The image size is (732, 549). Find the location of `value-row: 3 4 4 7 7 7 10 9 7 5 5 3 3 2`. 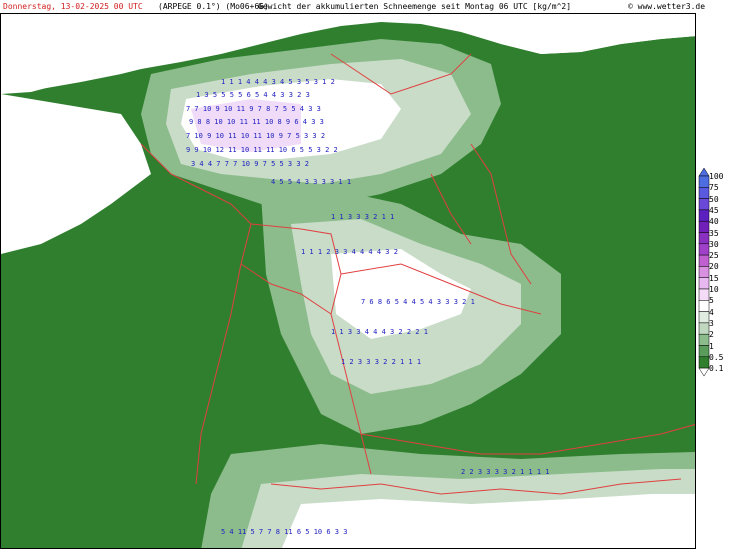

value-row: 3 4 4 7 7 7 10 9 7 5 5 3 3 2 is located at coordinates (250, 164).